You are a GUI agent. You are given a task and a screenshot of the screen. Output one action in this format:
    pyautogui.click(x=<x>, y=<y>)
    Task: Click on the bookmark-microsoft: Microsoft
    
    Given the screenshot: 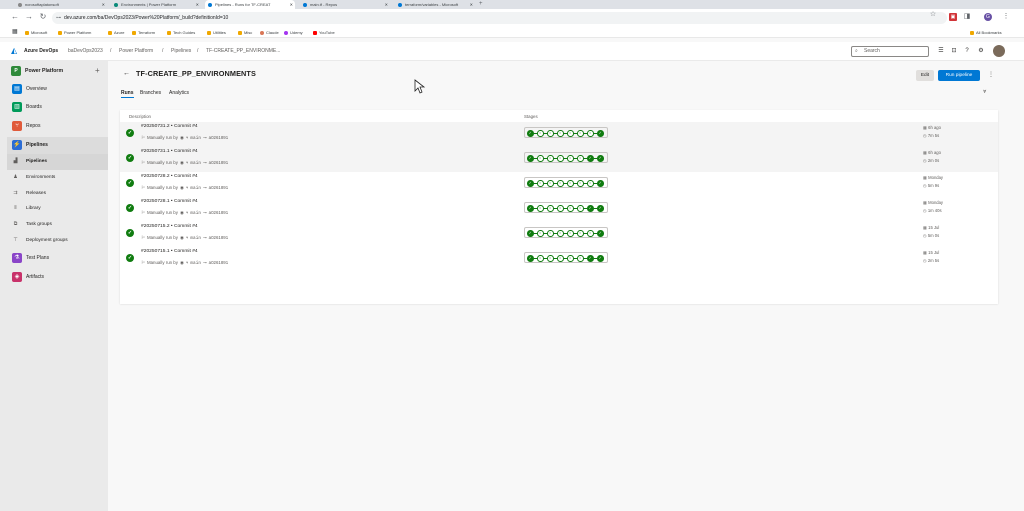 What is the action you would take?
    pyautogui.click(x=36, y=32)
    